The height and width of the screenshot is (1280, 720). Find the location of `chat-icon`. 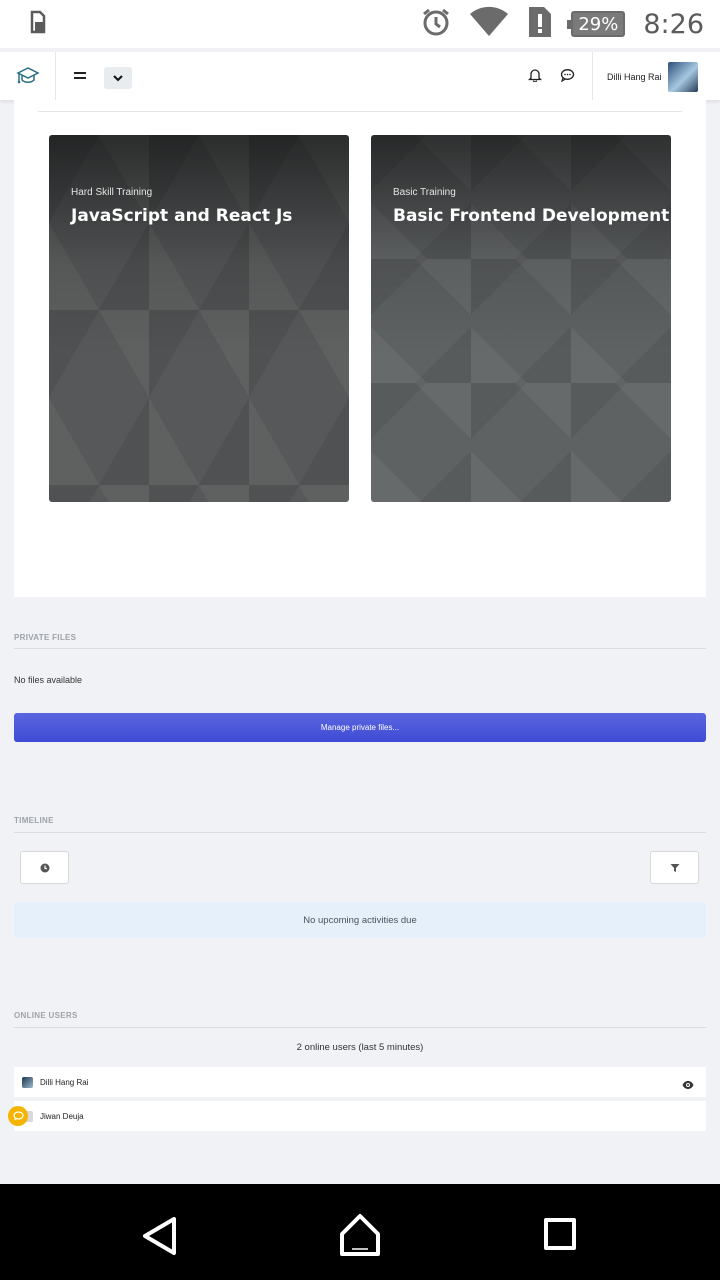

chat-icon is located at coordinates (567, 77).